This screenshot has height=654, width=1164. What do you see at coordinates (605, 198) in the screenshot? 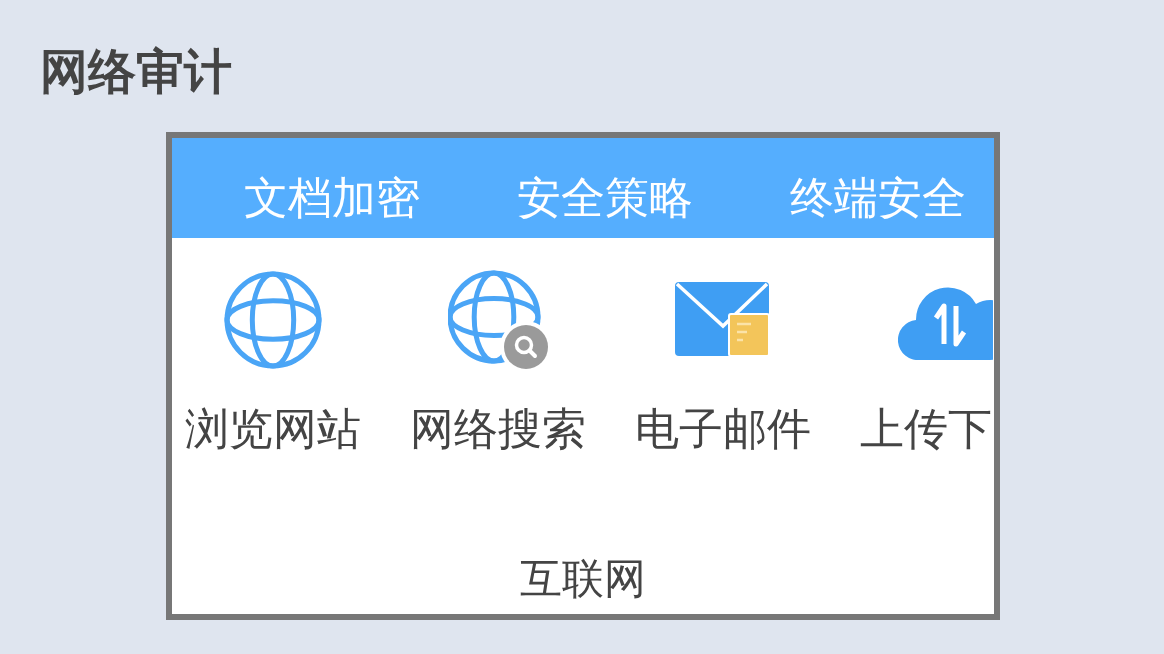
I see `nav-tab: 安全策略` at bounding box center [605, 198].